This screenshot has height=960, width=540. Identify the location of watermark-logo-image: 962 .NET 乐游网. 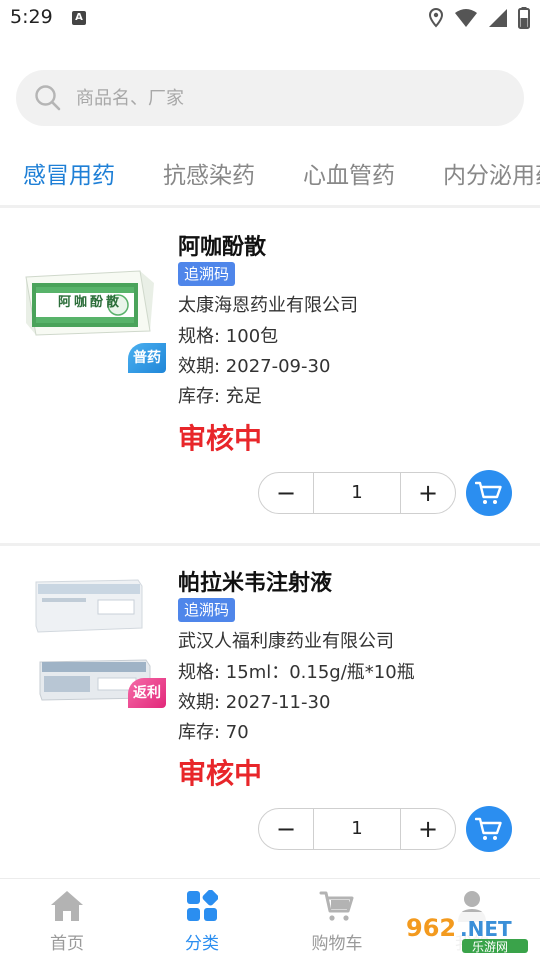
(466, 933).